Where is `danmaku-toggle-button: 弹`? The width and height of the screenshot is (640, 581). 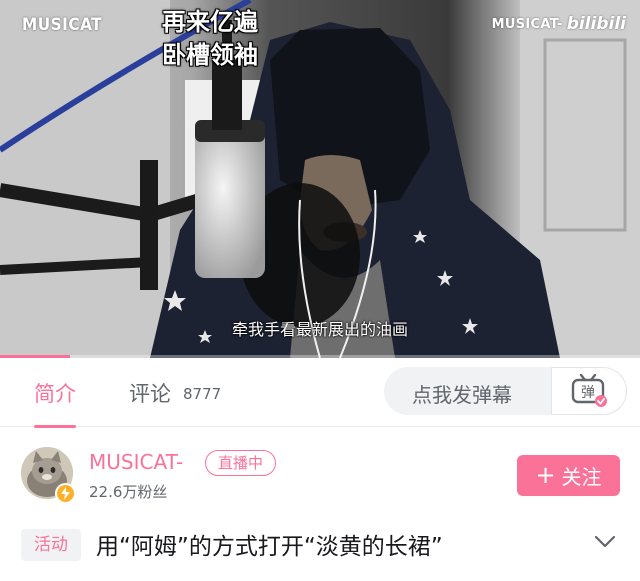 danmaku-toggle-button: 弹 is located at coordinates (589, 391).